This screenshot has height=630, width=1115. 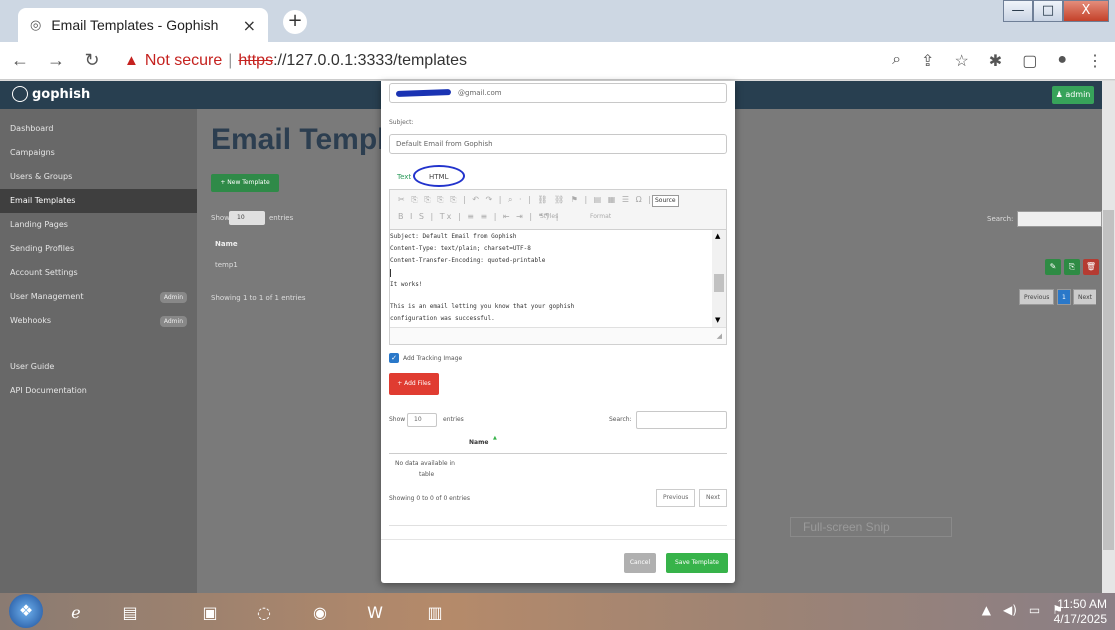 I want to click on attachments-next-button: Next, so click(x=713, y=498).